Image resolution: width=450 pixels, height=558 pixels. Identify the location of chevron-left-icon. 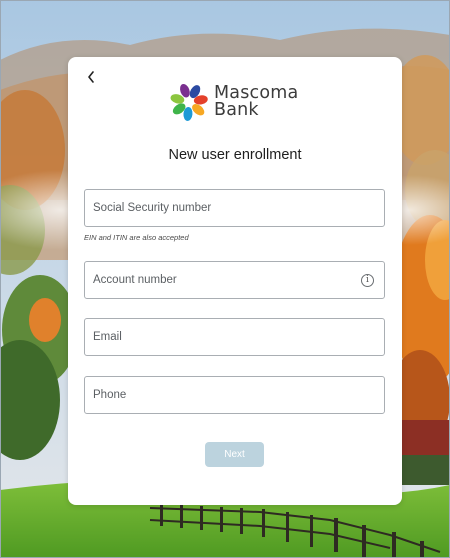
(91, 77).